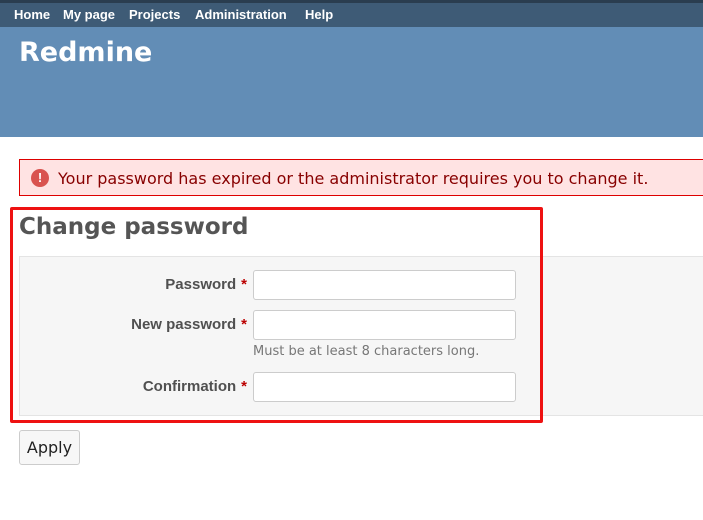  I want to click on error-icon: !, so click(40, 178).